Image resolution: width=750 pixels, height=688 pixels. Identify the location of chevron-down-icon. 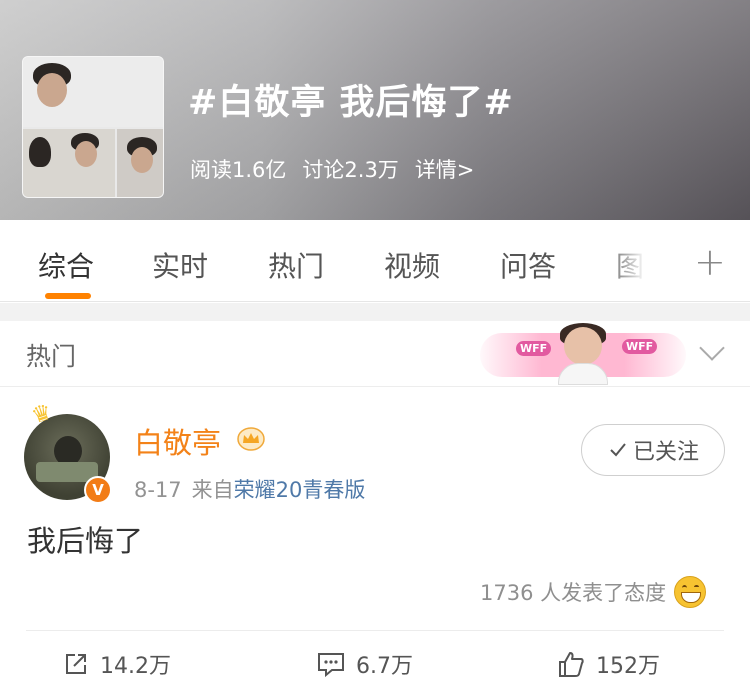
(712, 348).